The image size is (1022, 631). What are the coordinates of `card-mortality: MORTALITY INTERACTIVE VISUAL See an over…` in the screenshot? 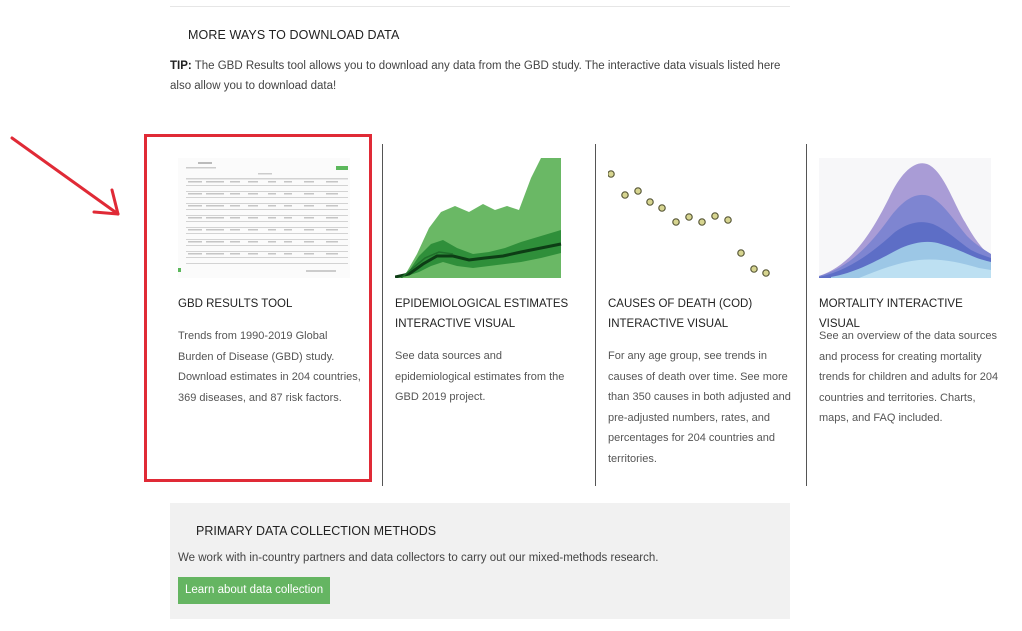 It's located at (911, 315).